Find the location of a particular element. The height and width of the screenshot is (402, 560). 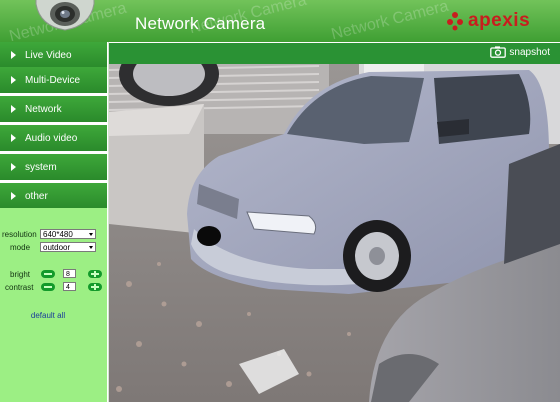

sidebar-item-multi-device: Multi-Device is located at coordinates (53, 80).